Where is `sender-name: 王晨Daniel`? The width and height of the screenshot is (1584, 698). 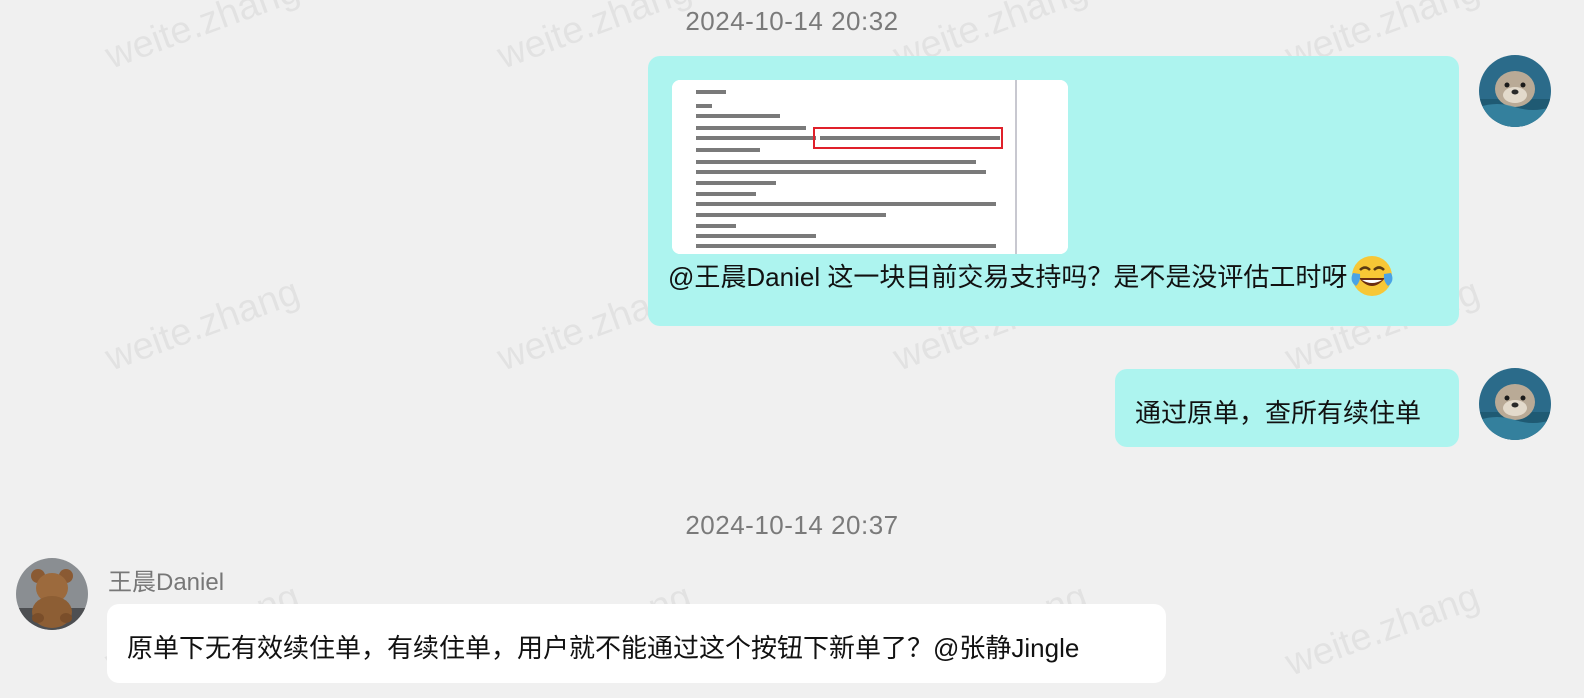 sender-name: 王晨Daniel is located at coordinates (166, 582).